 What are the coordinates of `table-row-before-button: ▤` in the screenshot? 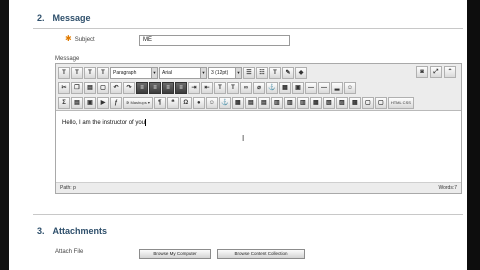 It's located at (250, 102).